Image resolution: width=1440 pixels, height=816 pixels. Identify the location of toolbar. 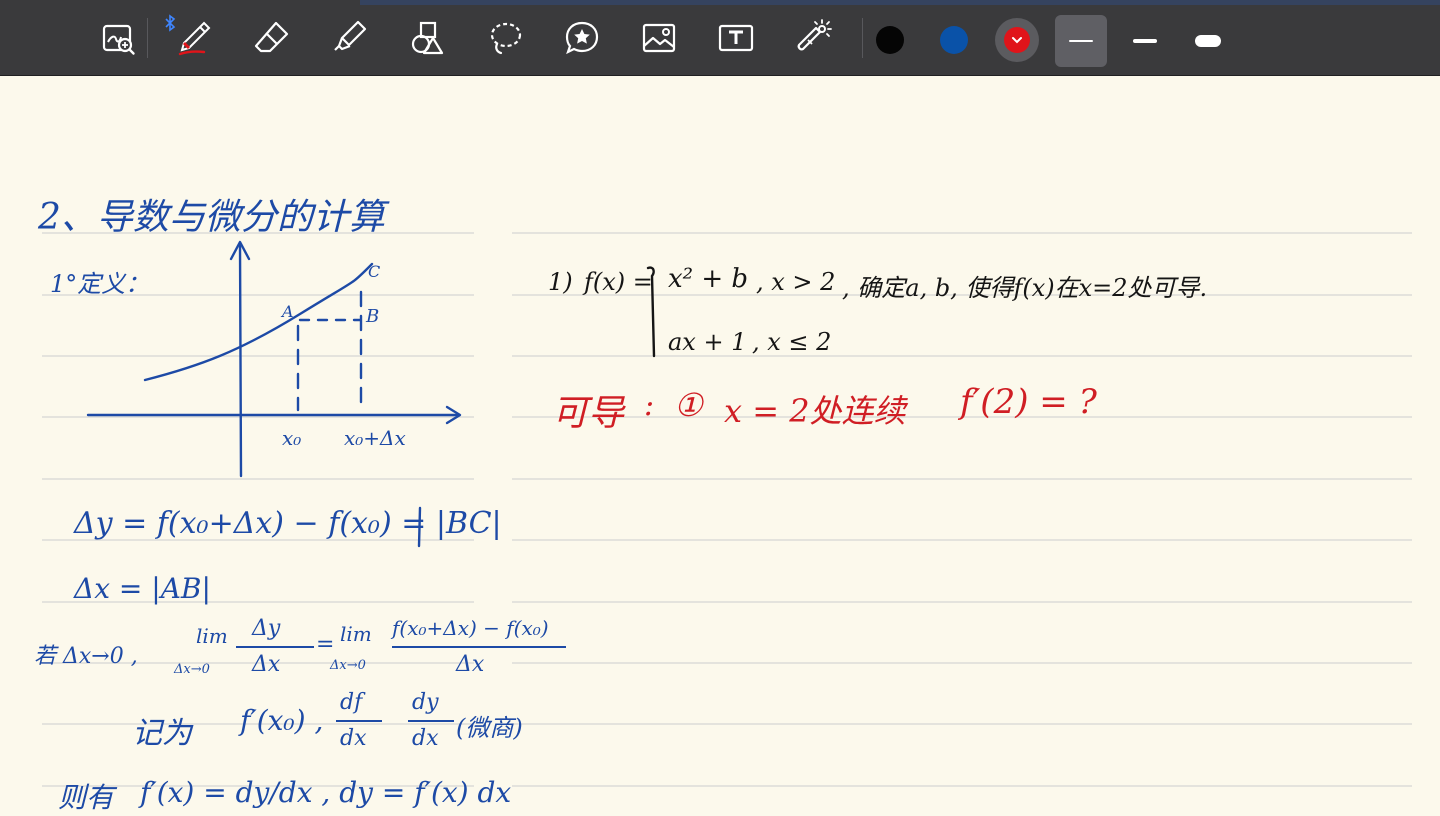
(720, 38).